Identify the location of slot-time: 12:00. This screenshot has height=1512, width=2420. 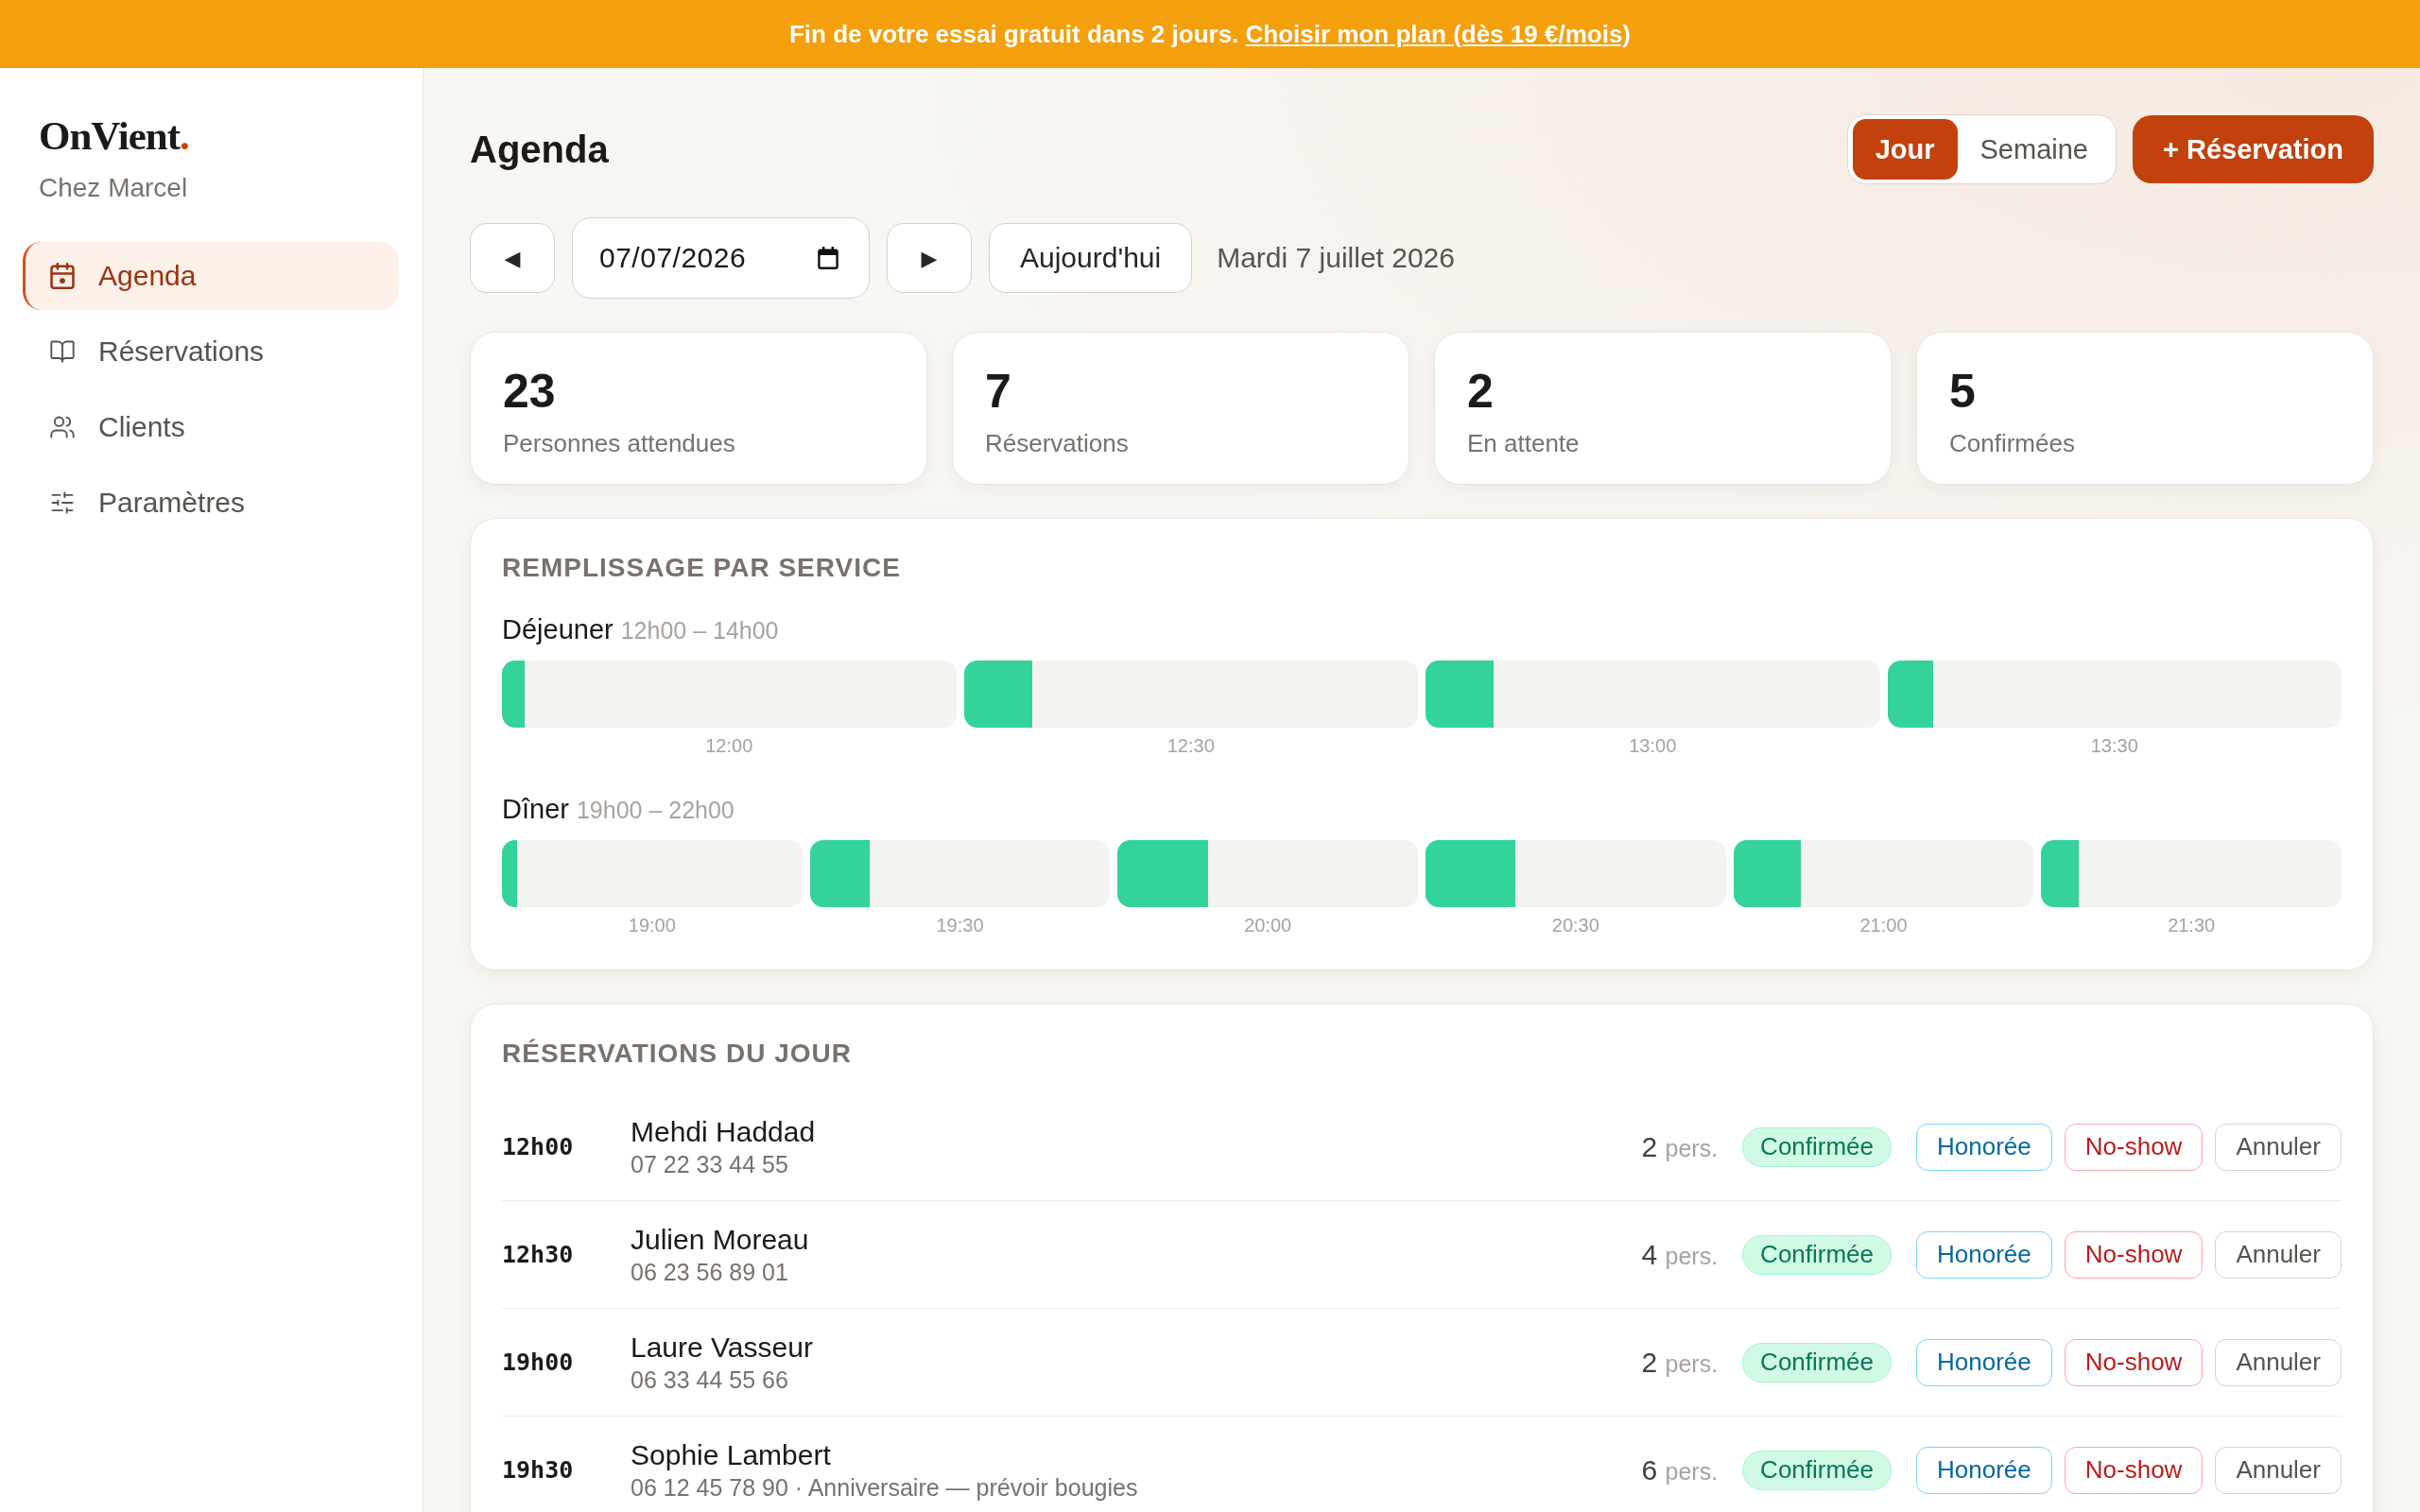
(729, 745).